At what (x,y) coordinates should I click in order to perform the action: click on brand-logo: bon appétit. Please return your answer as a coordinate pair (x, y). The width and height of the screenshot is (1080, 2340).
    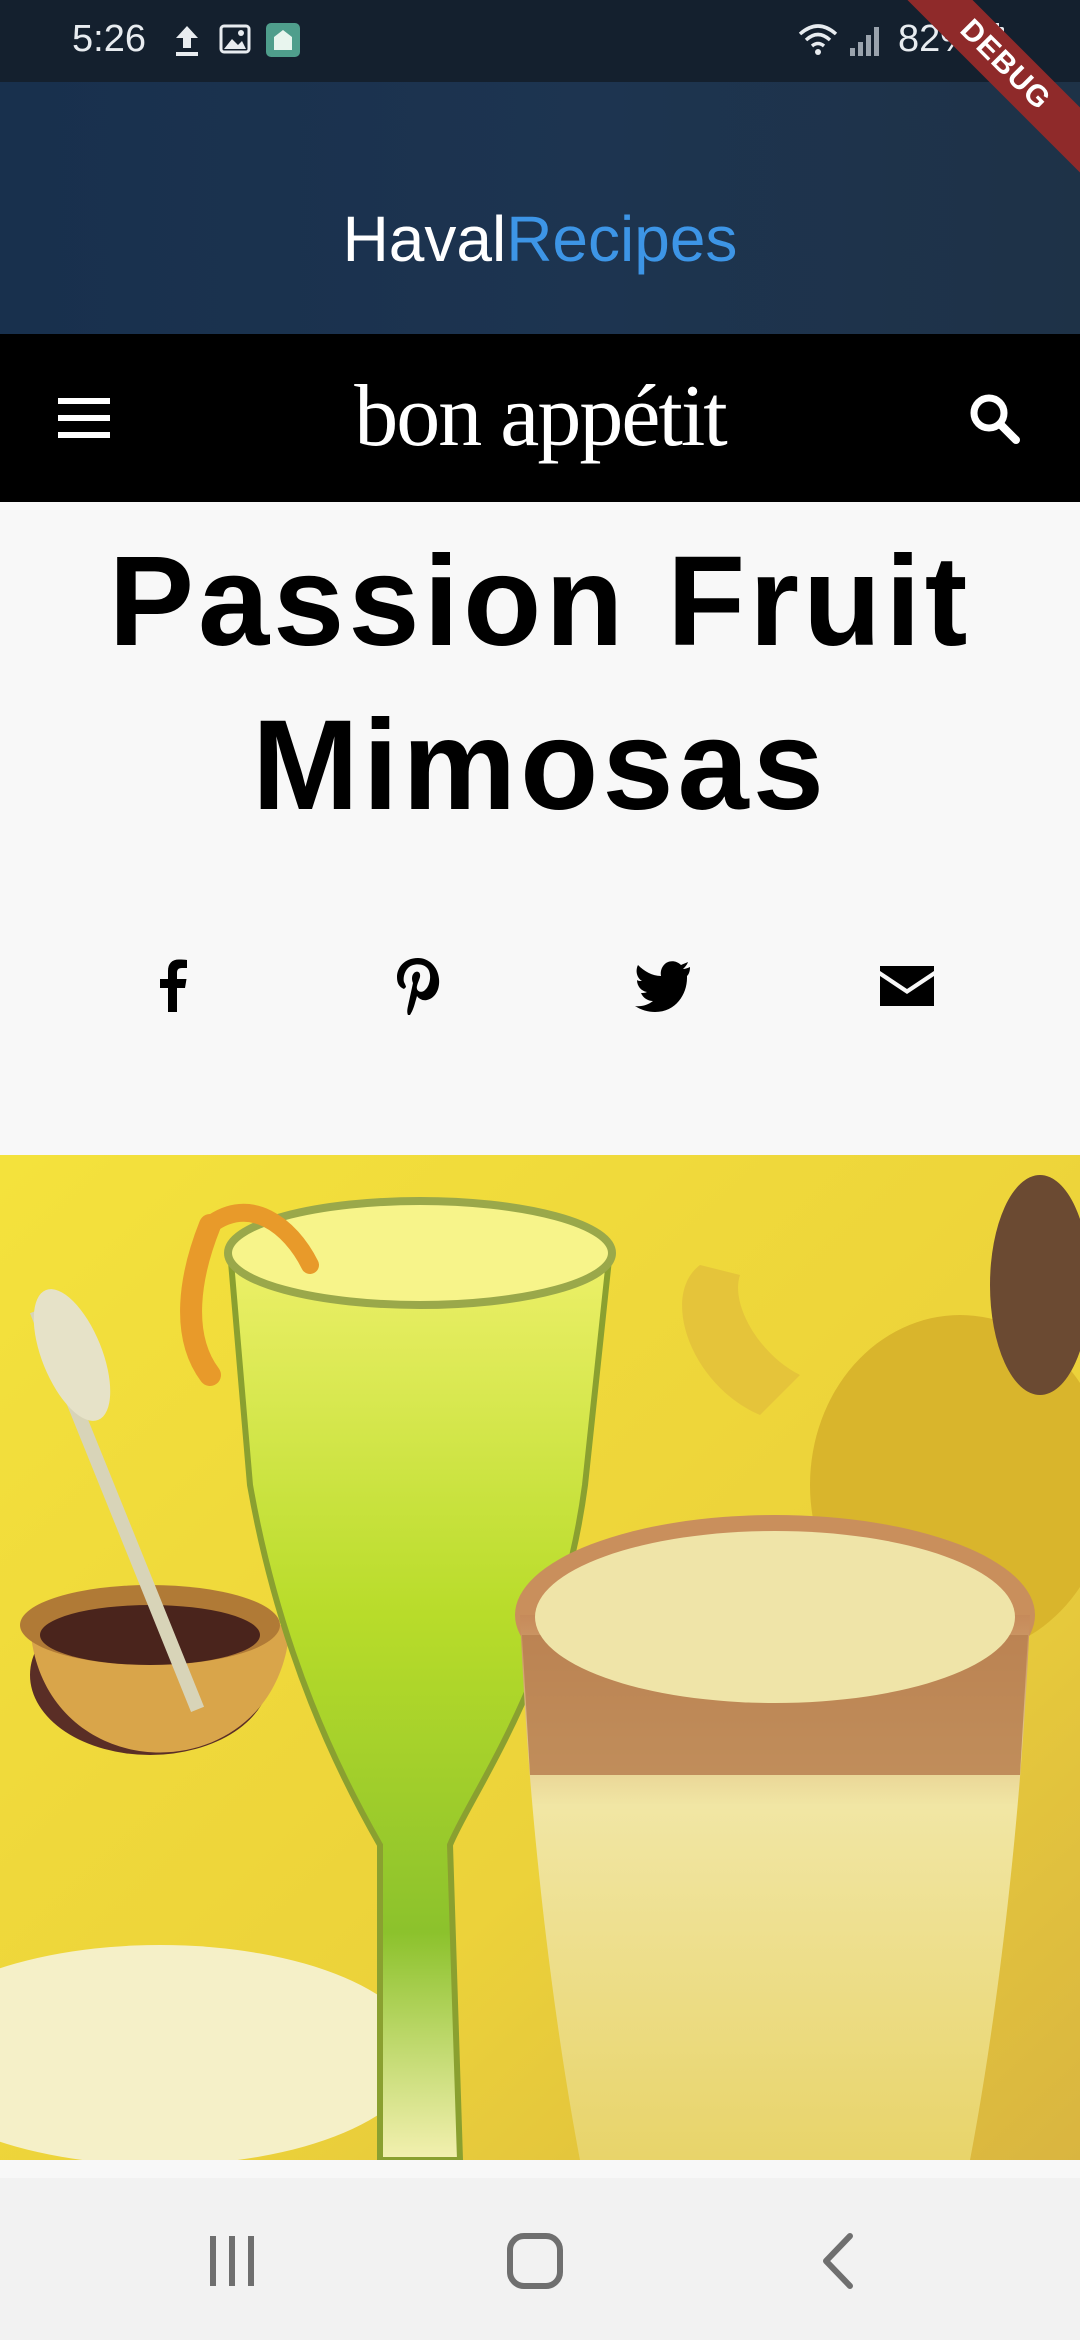
    Looking at the image, I should click on (540, 416).